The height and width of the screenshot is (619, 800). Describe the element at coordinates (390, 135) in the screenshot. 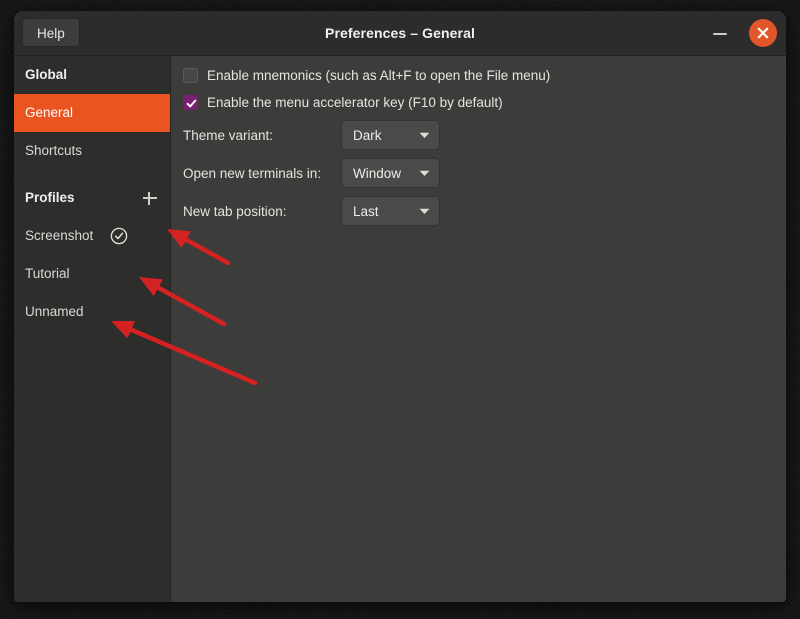

I see `theme-variant-combobox: Dark` at that location.